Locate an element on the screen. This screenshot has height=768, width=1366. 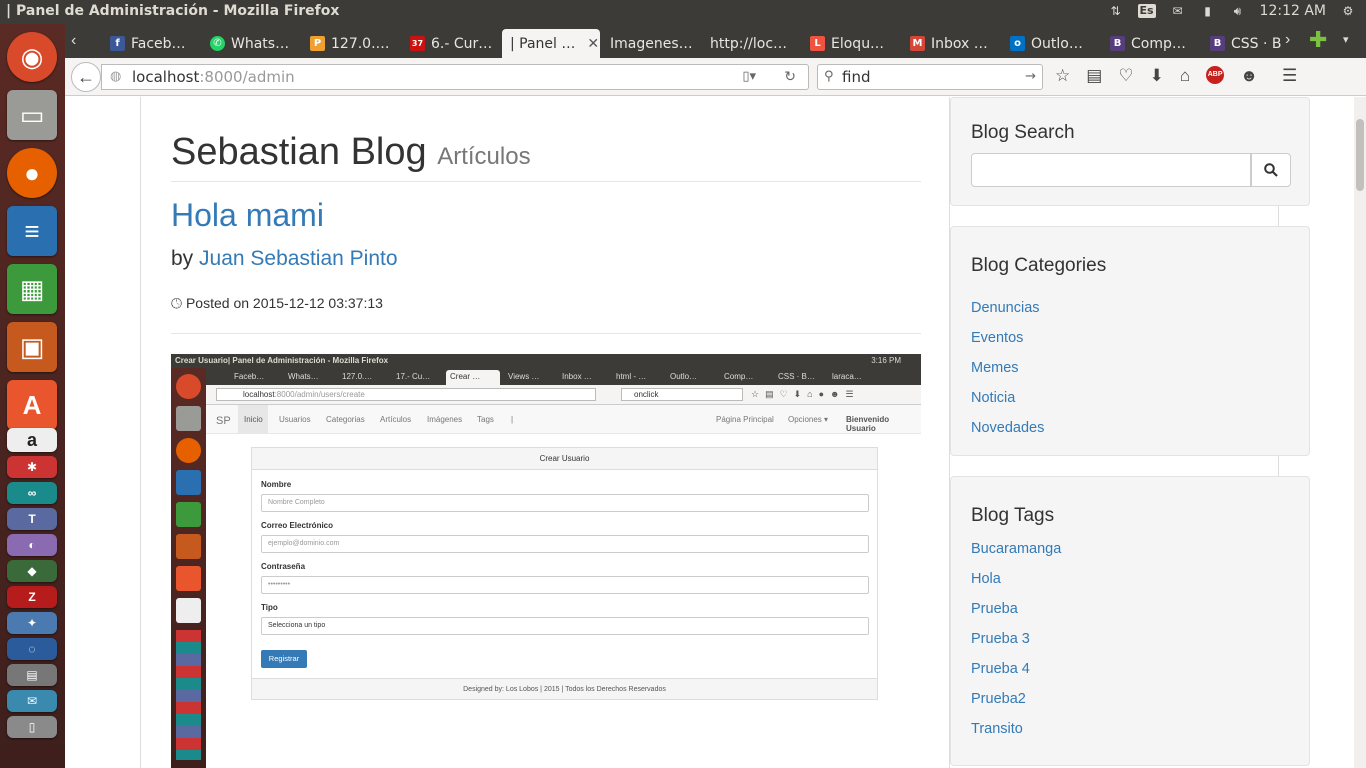
tag-link: Prueba2 is located at coordinates (1016, 699).